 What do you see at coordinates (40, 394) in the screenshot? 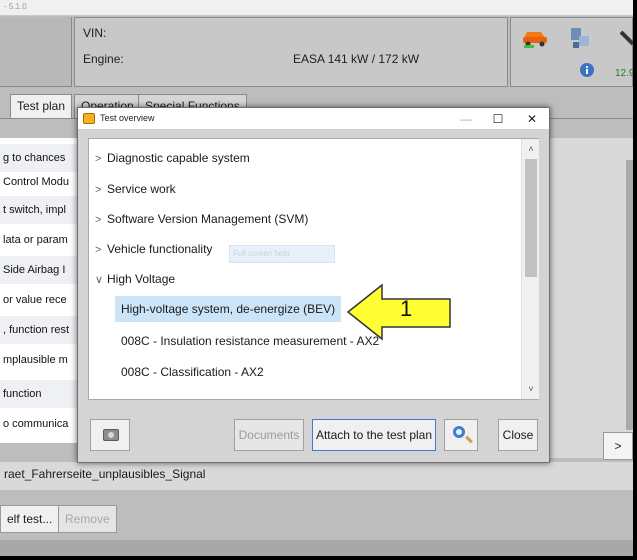
I see `list-item: function` at bounding box center [40, 394].